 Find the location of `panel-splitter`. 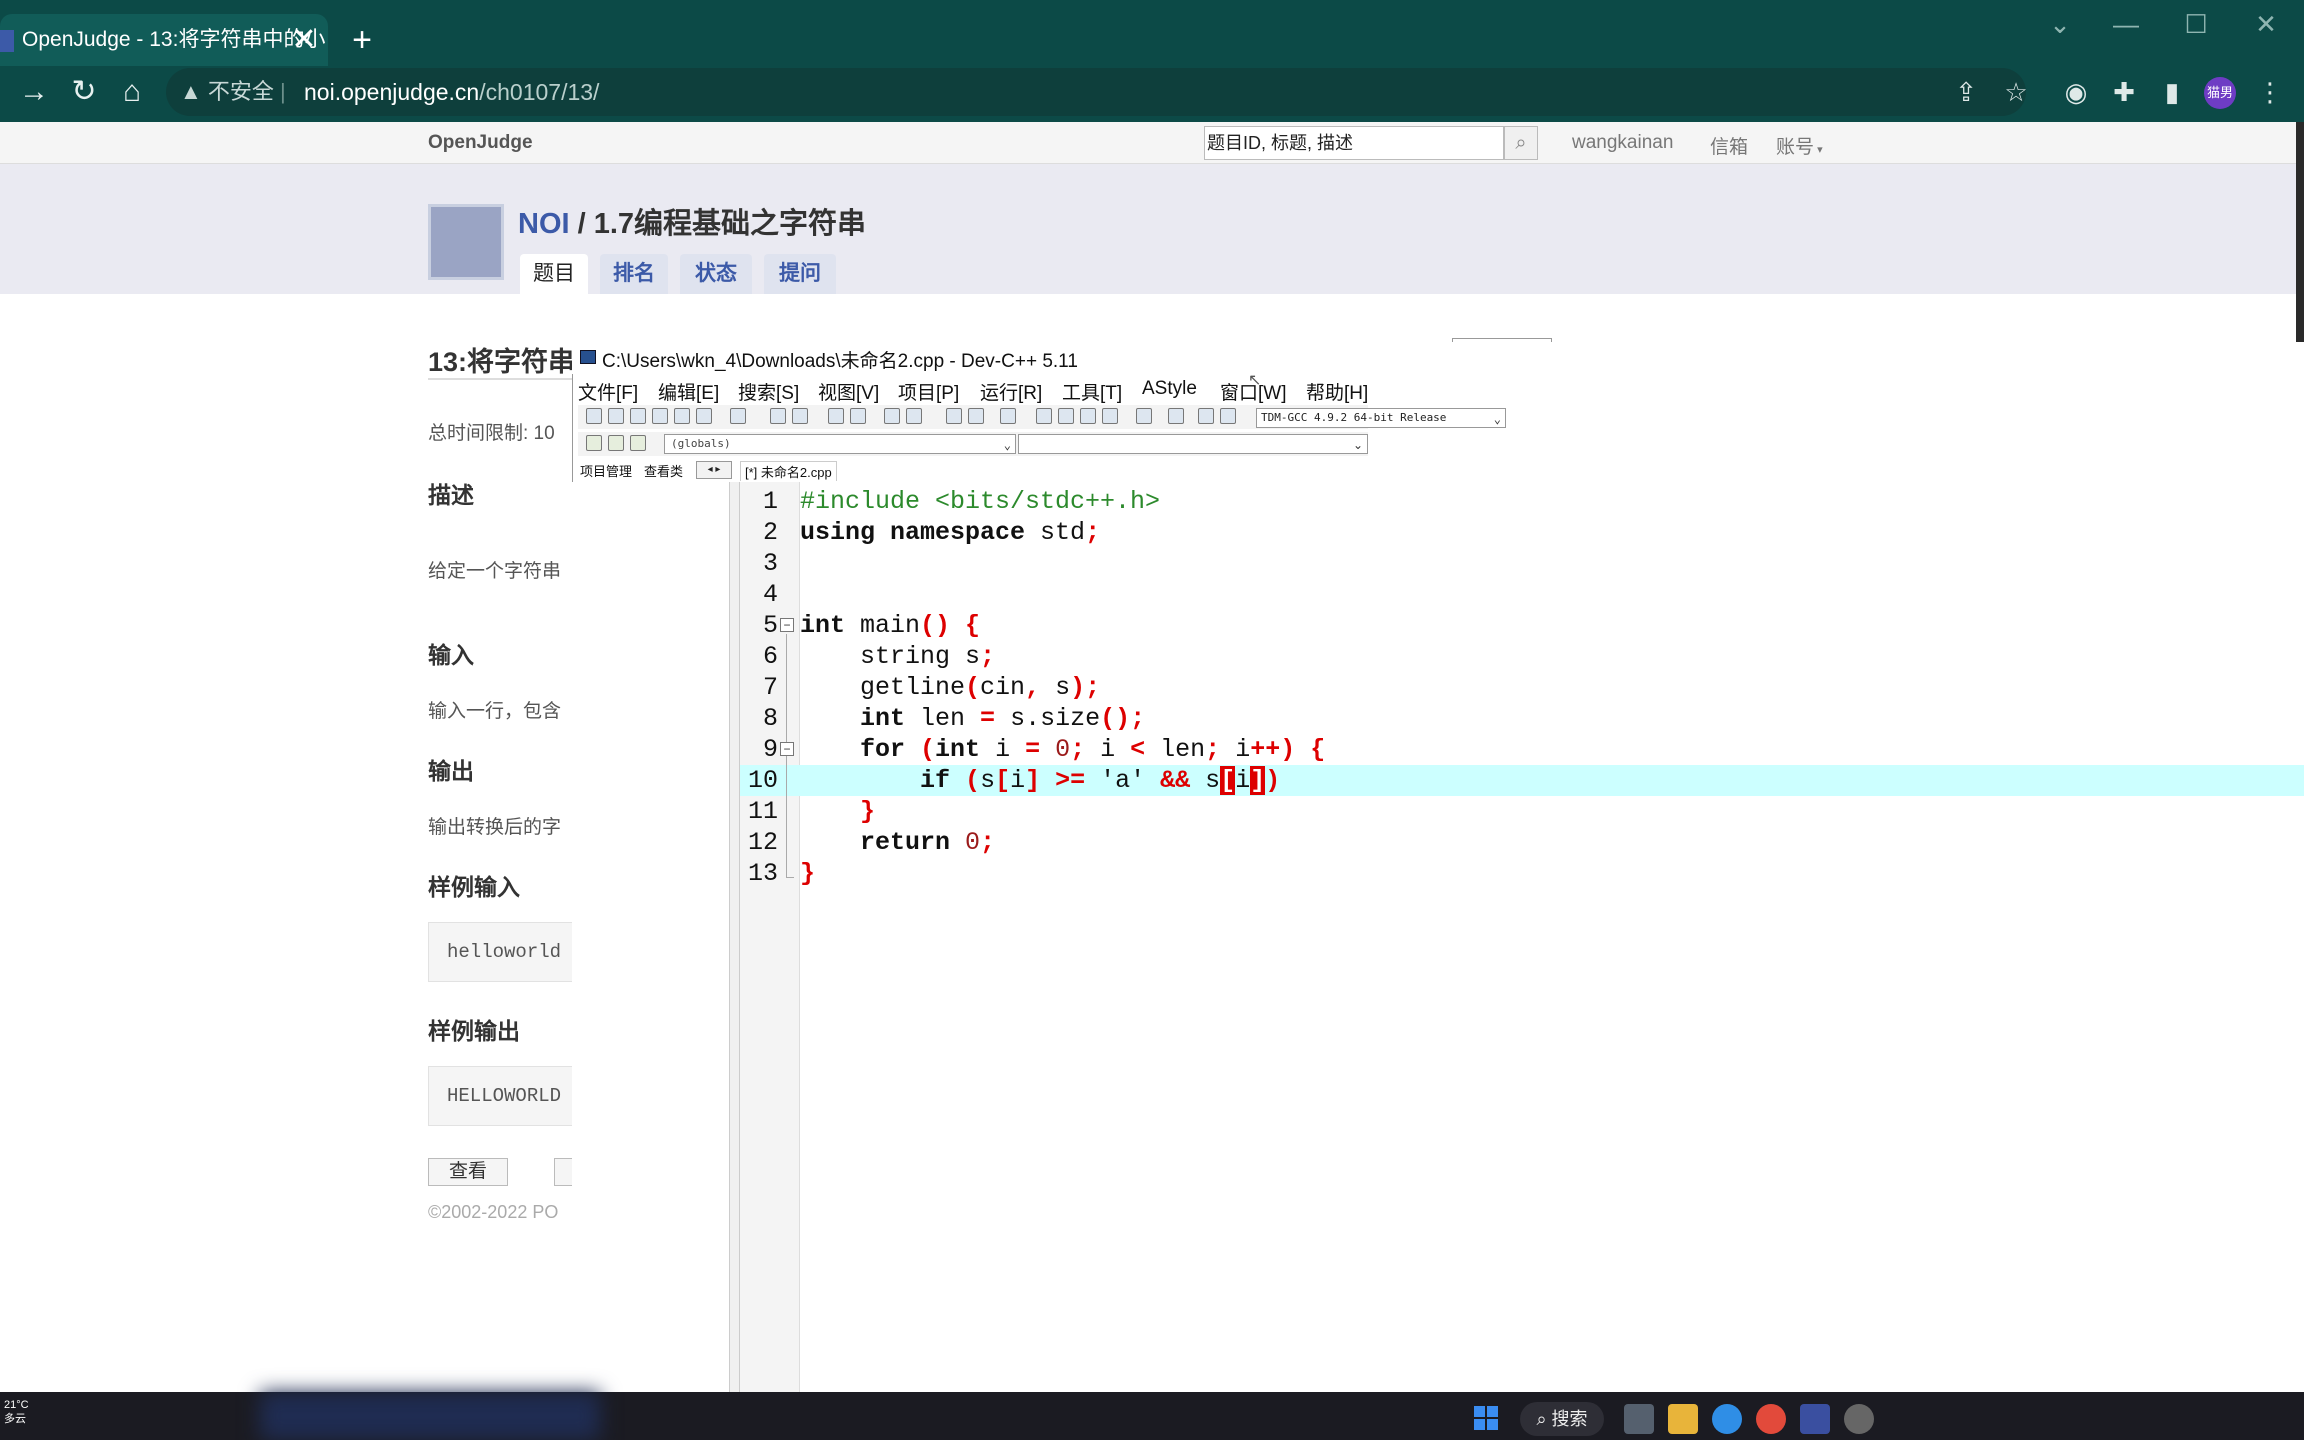

panel-splitter is located at coordinates (735, 937).